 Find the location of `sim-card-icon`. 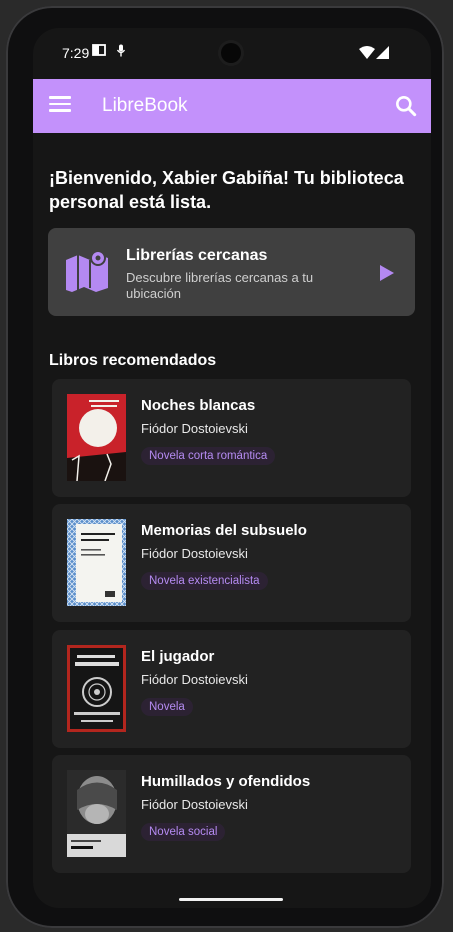

sim-card-icon is located at coordinates (99, 50).